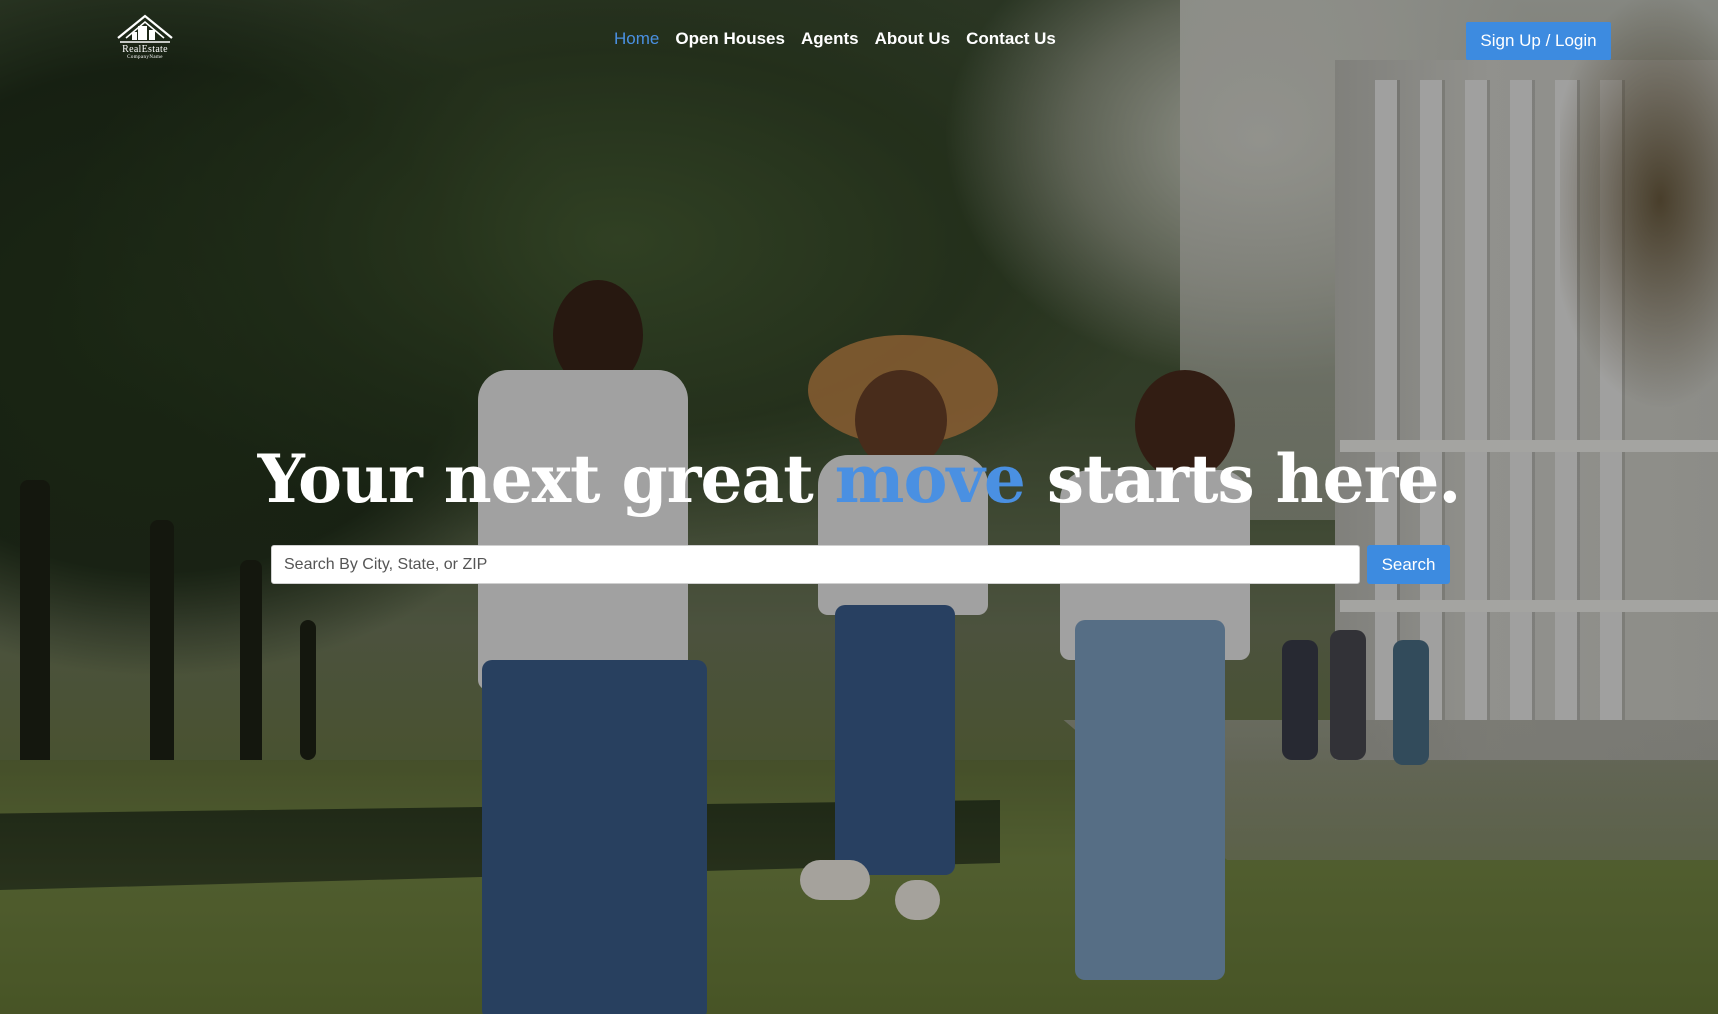  I want to click on headline-text-end: starts here., so click(1254, 479).